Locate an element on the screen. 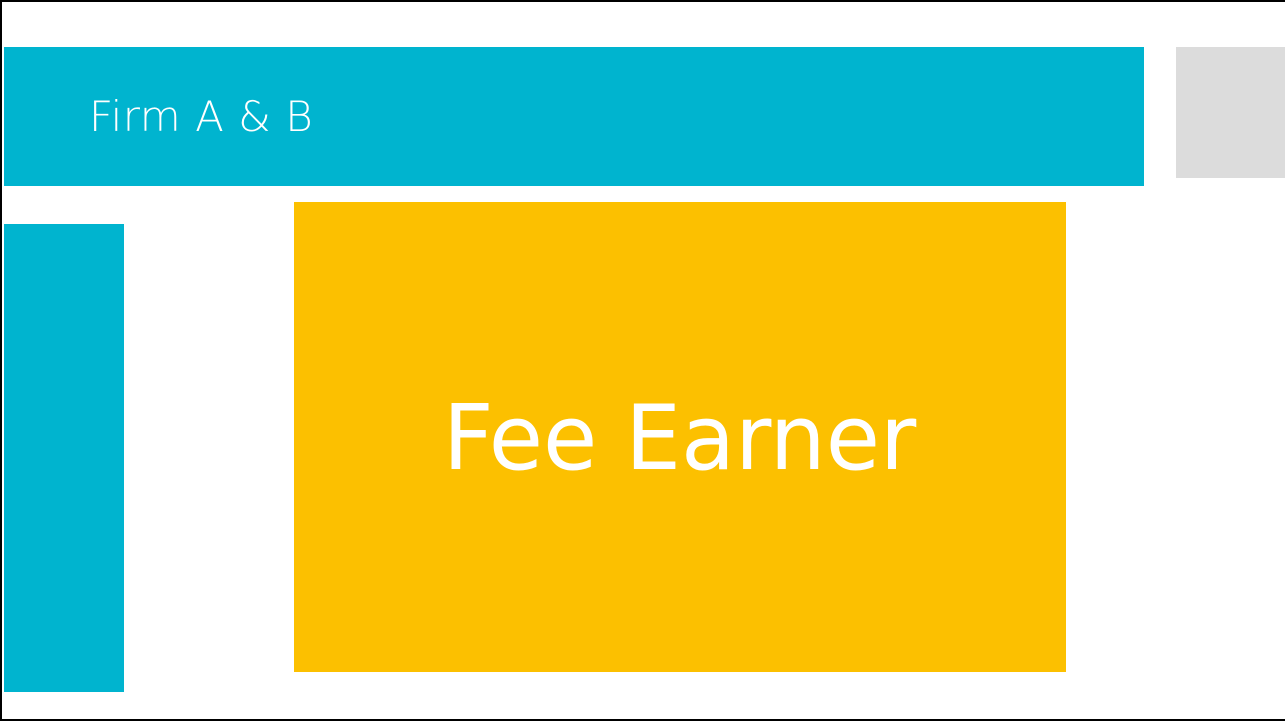 Image resolution: width=1285 pixels, height=721 pixels. corner-placeholder-block is located at coordinates (1230, 112).